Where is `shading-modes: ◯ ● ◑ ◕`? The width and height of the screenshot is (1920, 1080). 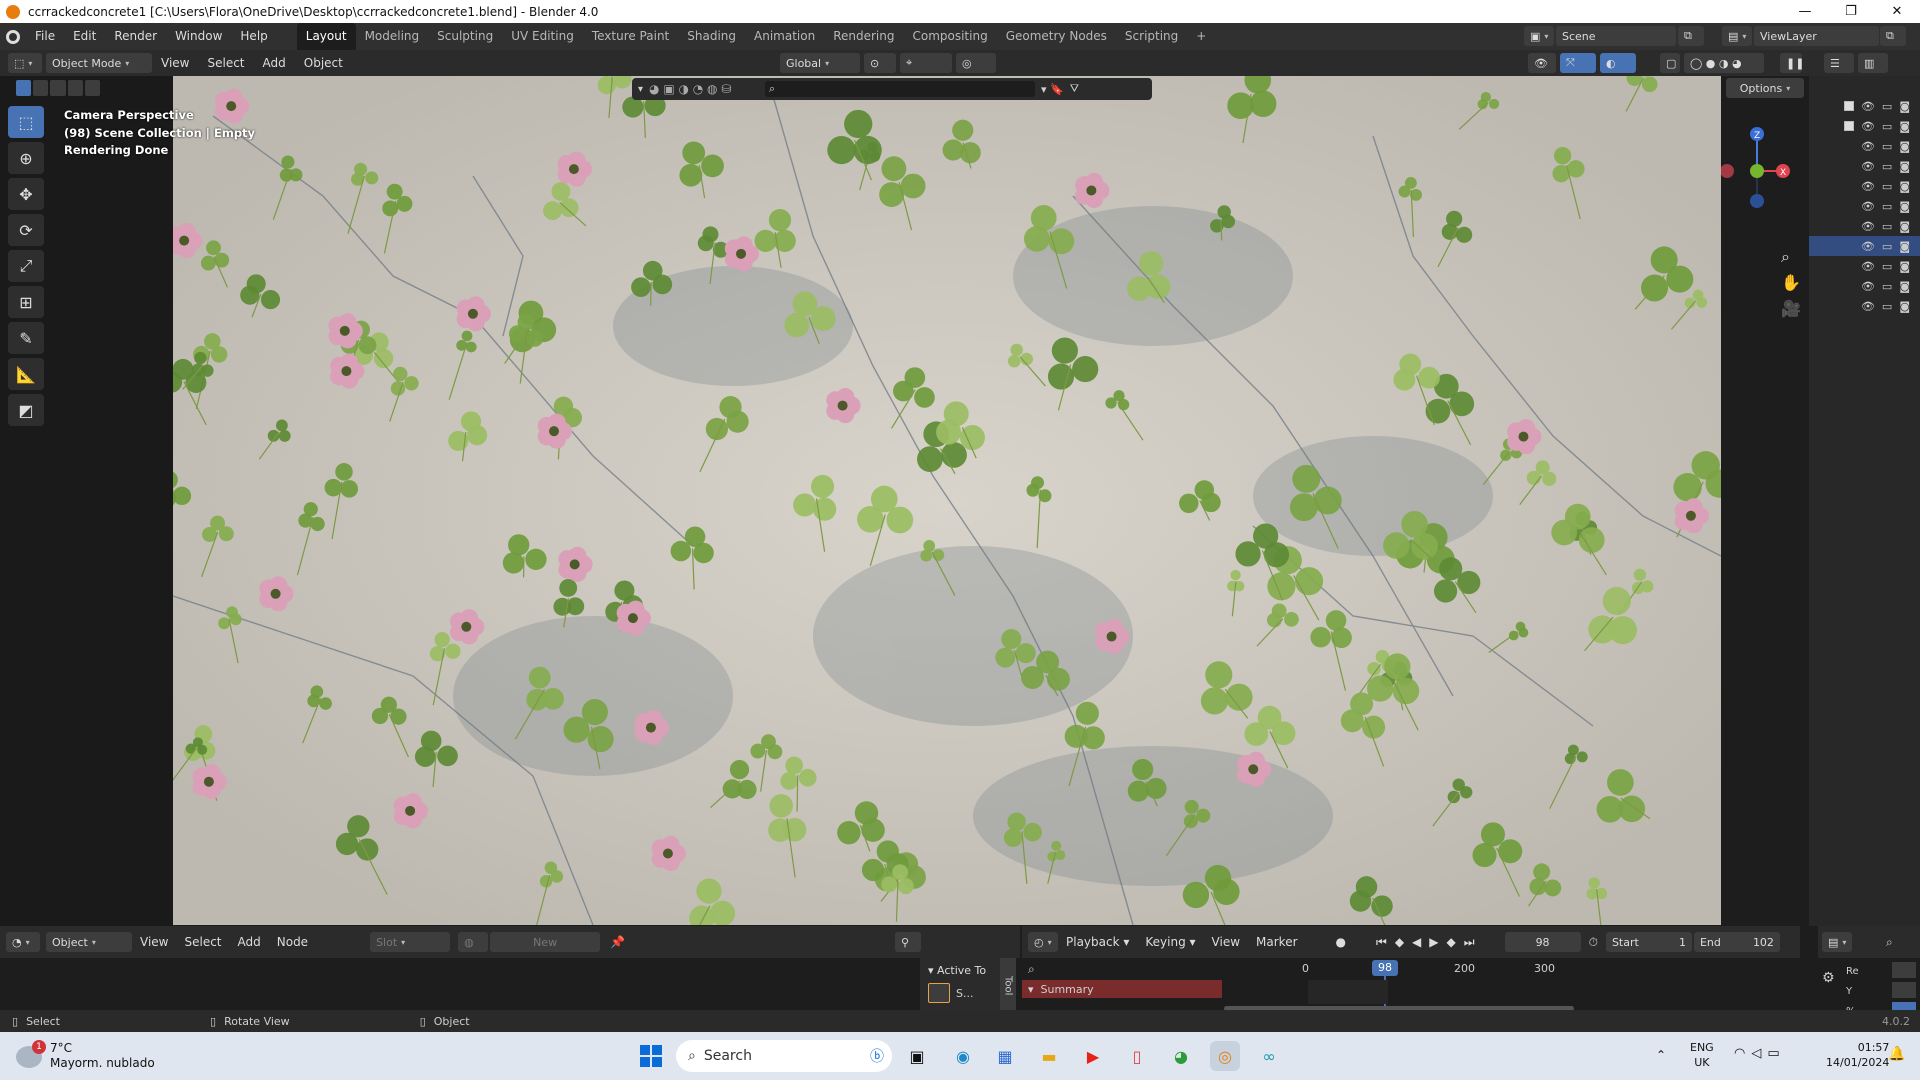 shading-modes: ◯ ● ◑ ◕ is located at coordinates (1724, 63).